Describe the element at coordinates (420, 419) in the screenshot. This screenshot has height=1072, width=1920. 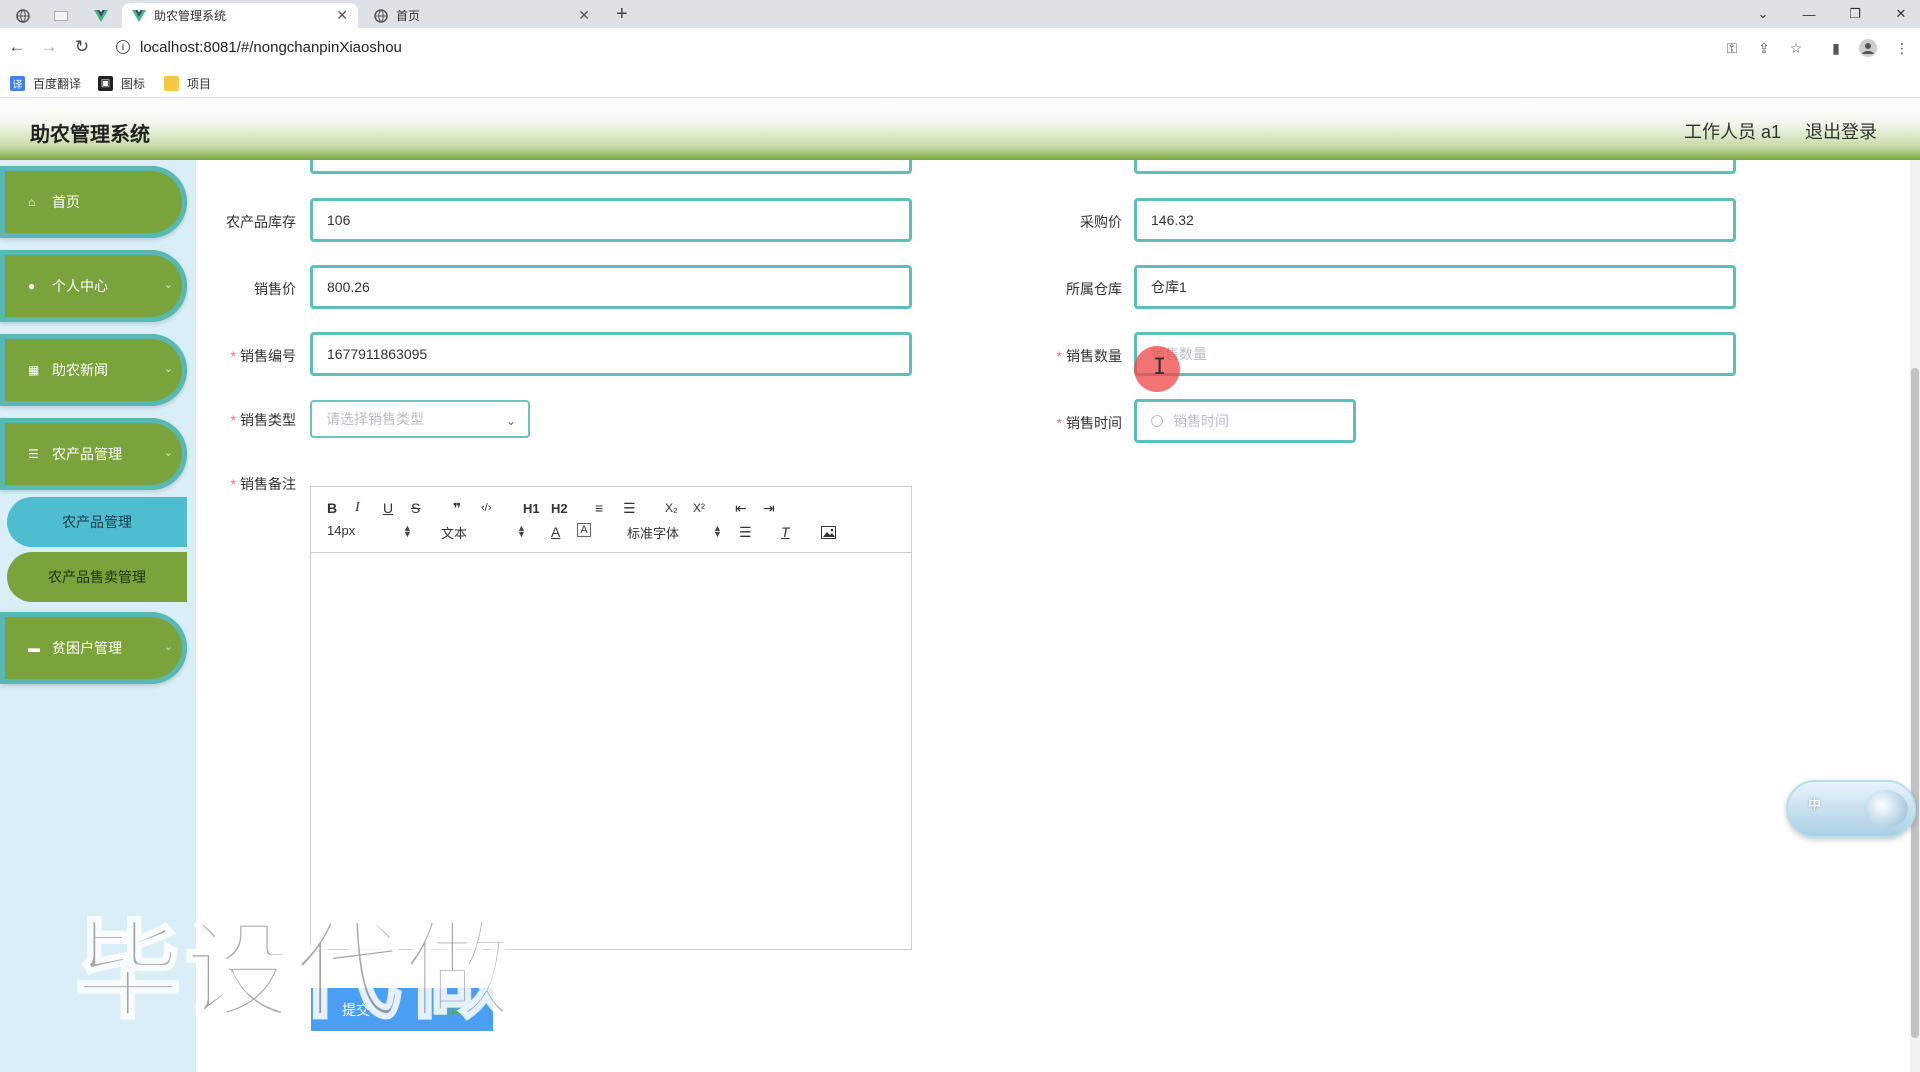
I see `sale-type-select: 请选择销售类型 ⌄` at that location.